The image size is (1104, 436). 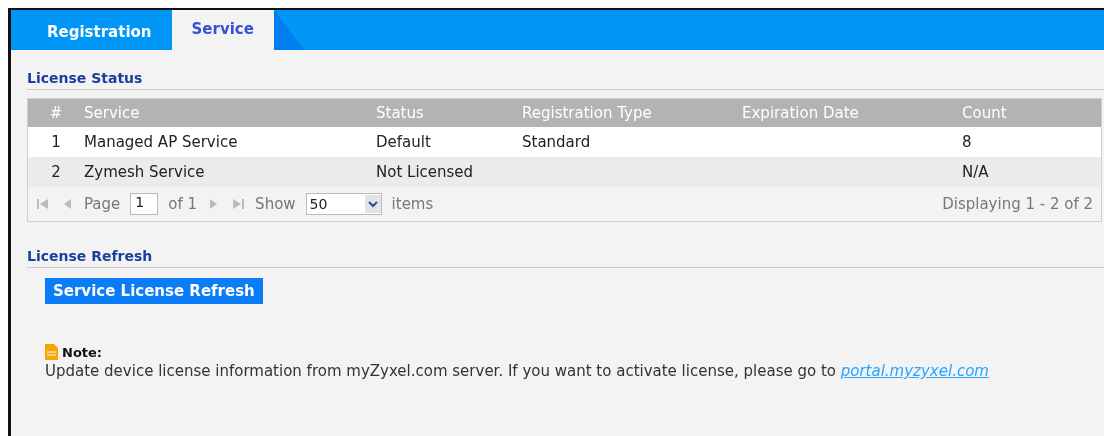 What do you see at coordinates (144, 204) in the screenshot?
I see `page-field: 1` at bounding box center [144, 204].